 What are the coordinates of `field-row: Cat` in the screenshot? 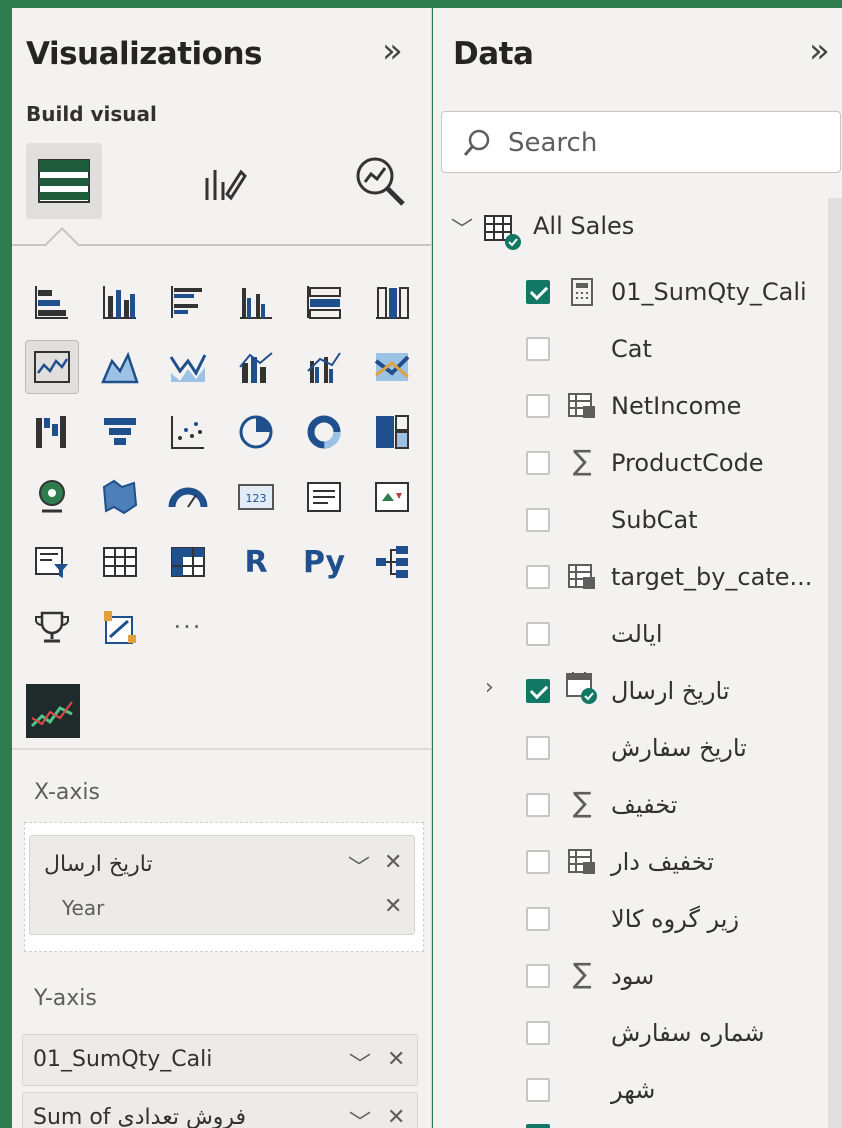 It's located at (630, 349).